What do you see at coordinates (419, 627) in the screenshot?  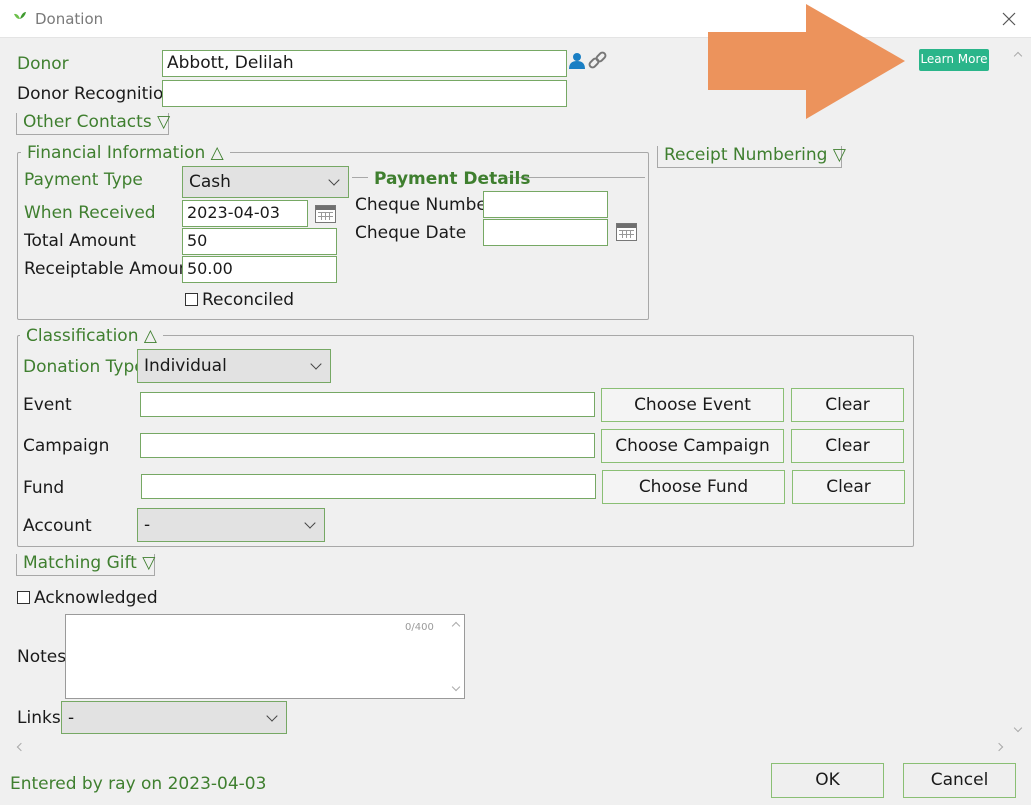 I see `notes-counter: 0/400` at bounding box center [419, 627].